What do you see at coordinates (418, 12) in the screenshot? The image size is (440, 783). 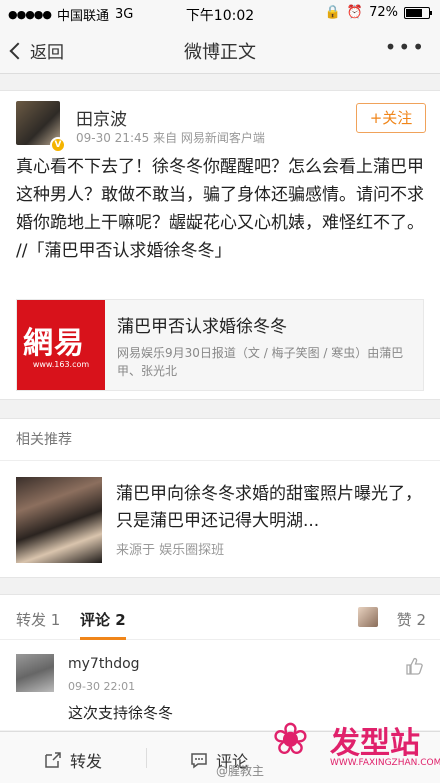 I see `battery-icon` at bounding box center [418, 12].